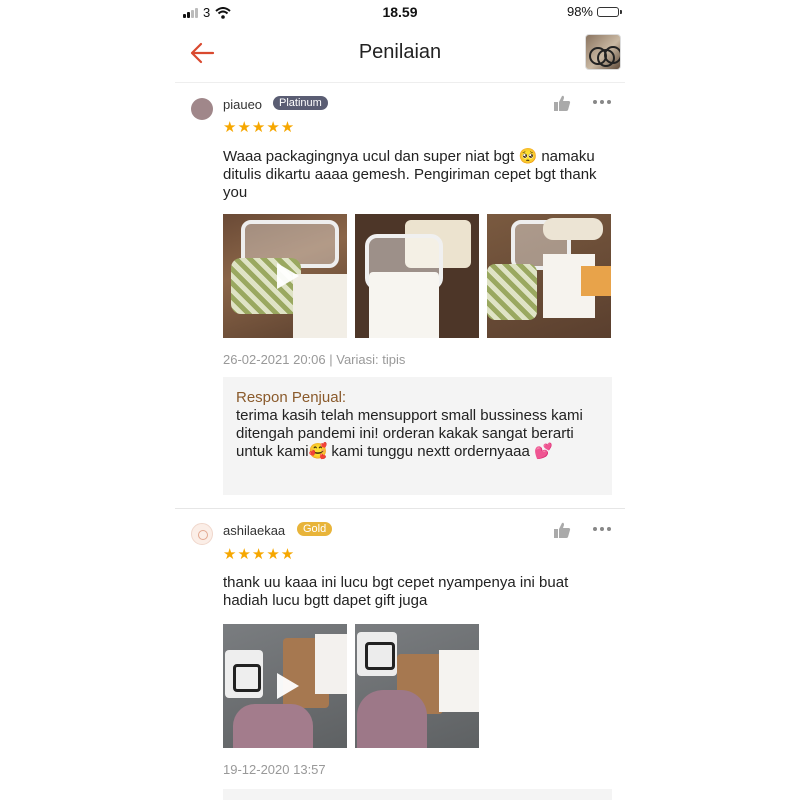 The image size is (800, 800). I want to click on reviewer-name: ashilaekaa, so click(254, 530).